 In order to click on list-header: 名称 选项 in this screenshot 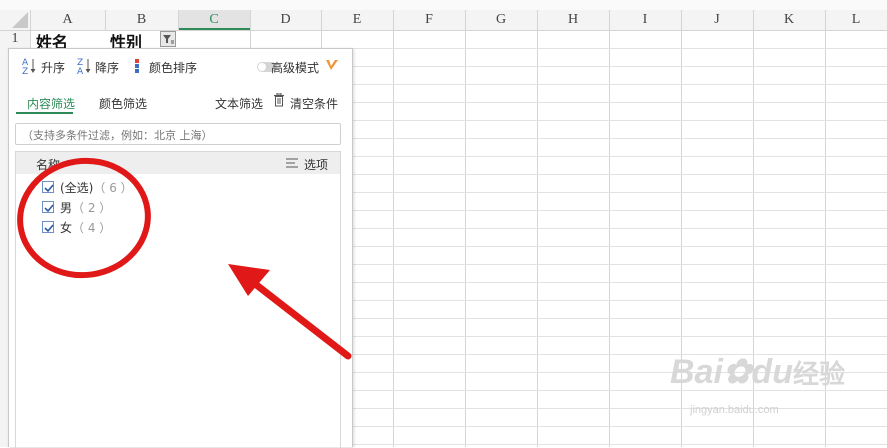, I will do `click(178, 163)`.